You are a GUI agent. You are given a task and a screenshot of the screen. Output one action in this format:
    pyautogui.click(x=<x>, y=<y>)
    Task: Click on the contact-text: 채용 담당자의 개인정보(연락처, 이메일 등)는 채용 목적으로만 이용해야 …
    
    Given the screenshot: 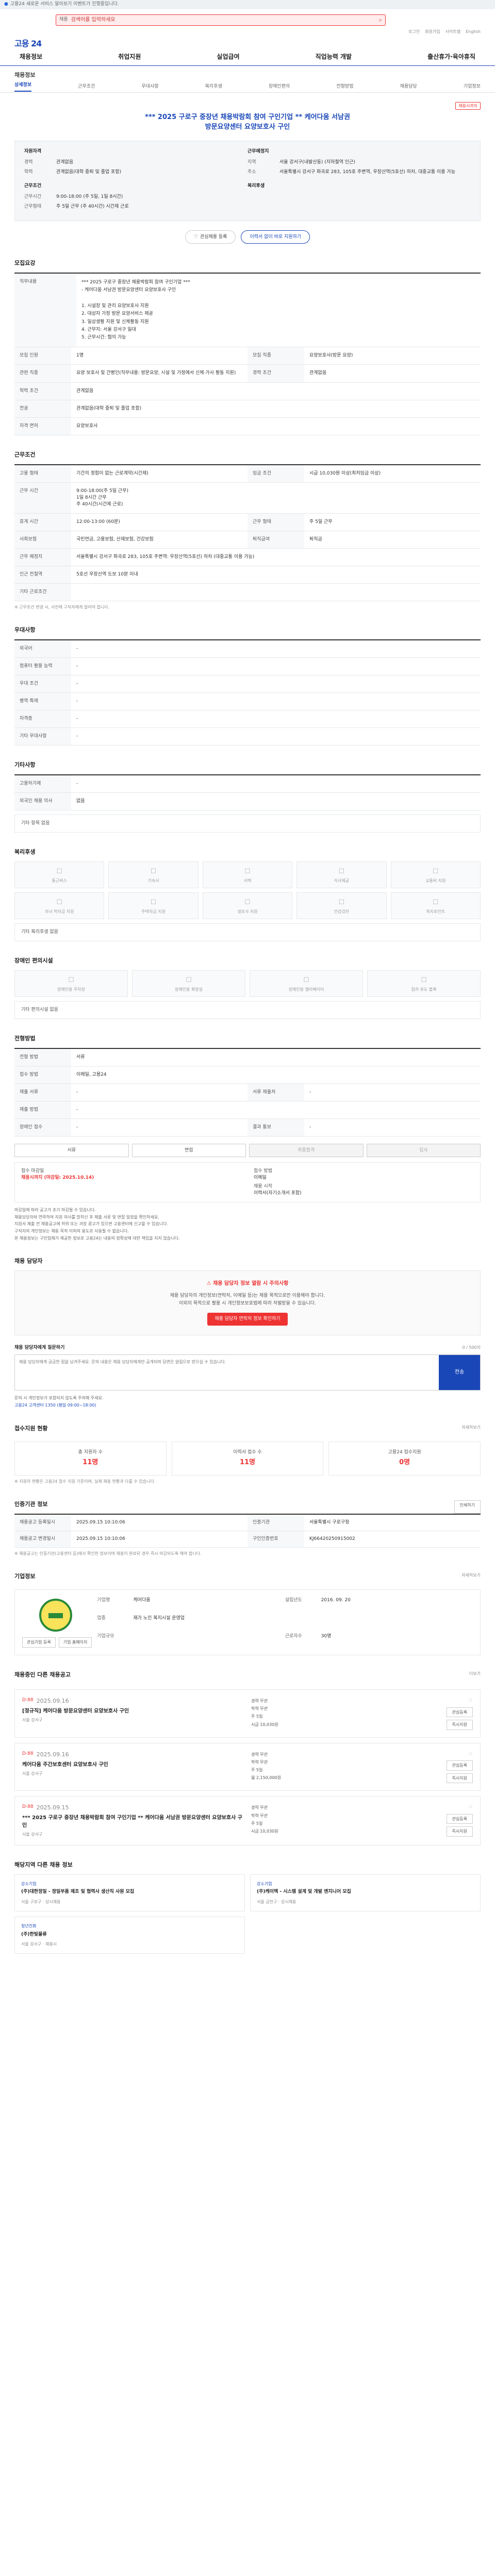 What is the action you would take?
    pyautogui.click(x=247, y=1295)
    